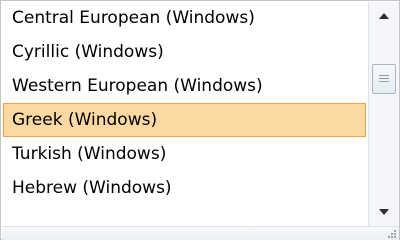 This screenshot has width=401, height=241. I want to click on scroll-up-arrow-icon, so click(384, 16).